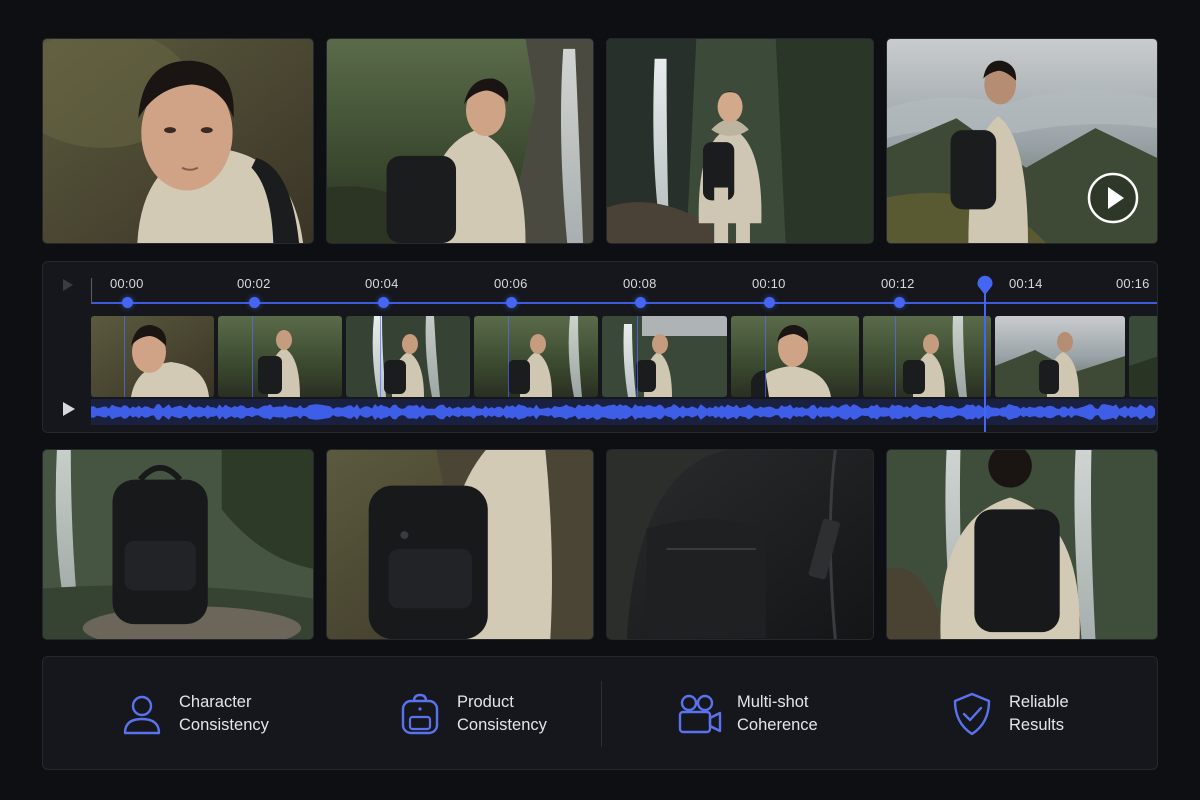 The image size is (1200, 800). I want to click on playhead-handle, so click(985, 285).